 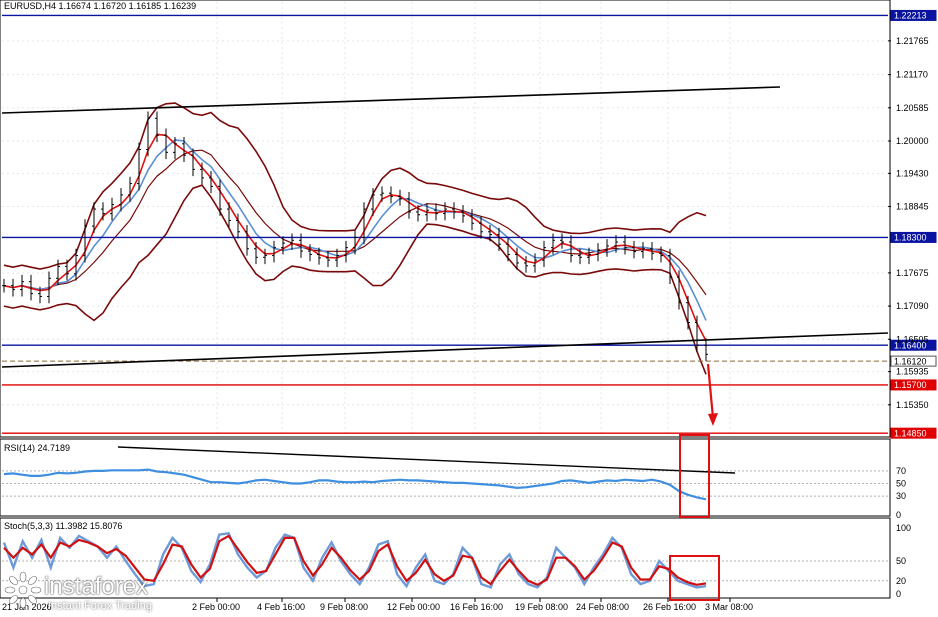 I want to click on x-tick-label: 2 Feb 00:00, so click(x=216, y=607).